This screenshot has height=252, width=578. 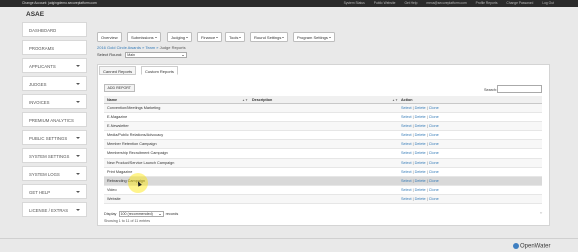 What do you see at coordinates (119, 47) in the screenshot?
I see `breadcrumb-program: 2016 Gold Circle Awards` at bounding box center [119, 47].